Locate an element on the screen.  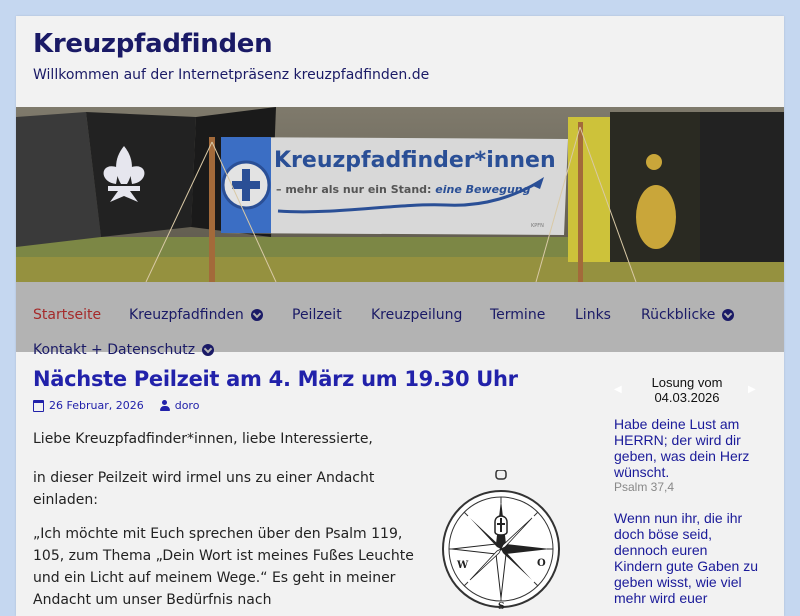
svg-text:– mehr als nur ein Stand: eine: – mehr als nur ein Stand: eine Bewegung is located at coordinates (403, 189).